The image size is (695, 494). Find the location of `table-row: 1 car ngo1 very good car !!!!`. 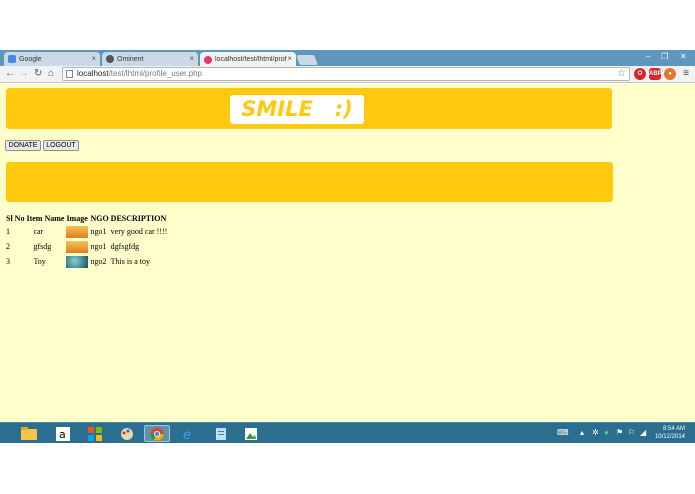

table-row: 1 car ngo1 very good car !!!! is located at coordinates (86, 231).